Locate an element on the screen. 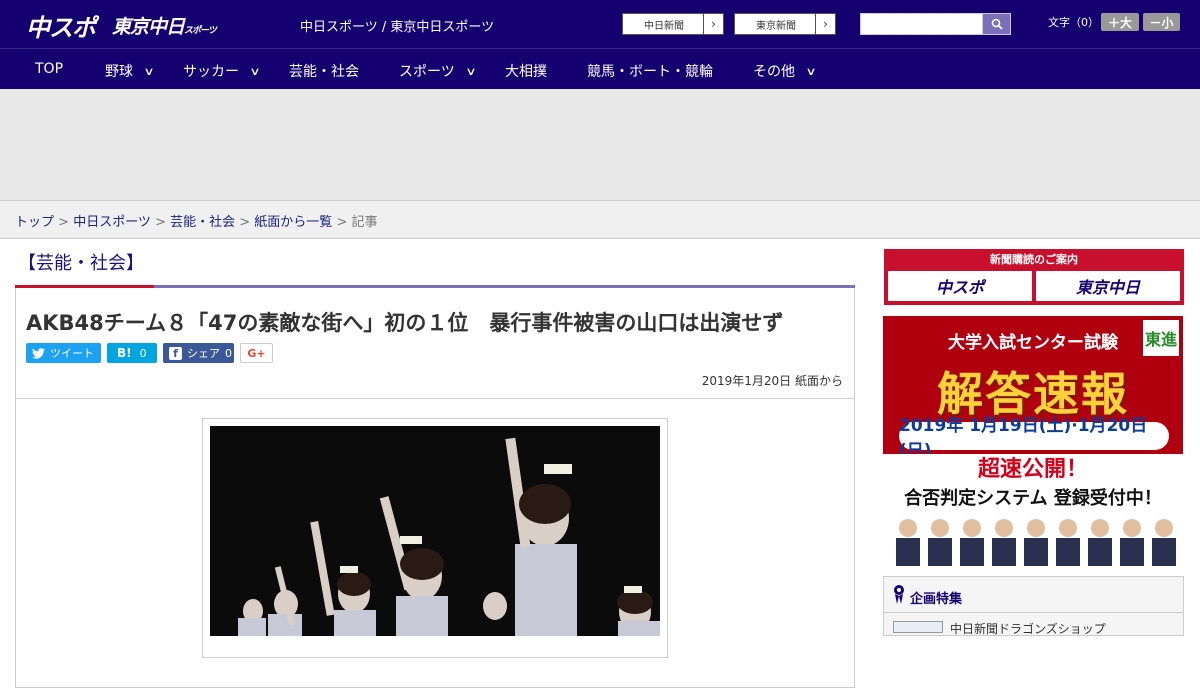 This screenshot has width=1200, height=688. site-links: 中日スポーツ / 東京中日スポーツ is located at coordinates (397, 25).